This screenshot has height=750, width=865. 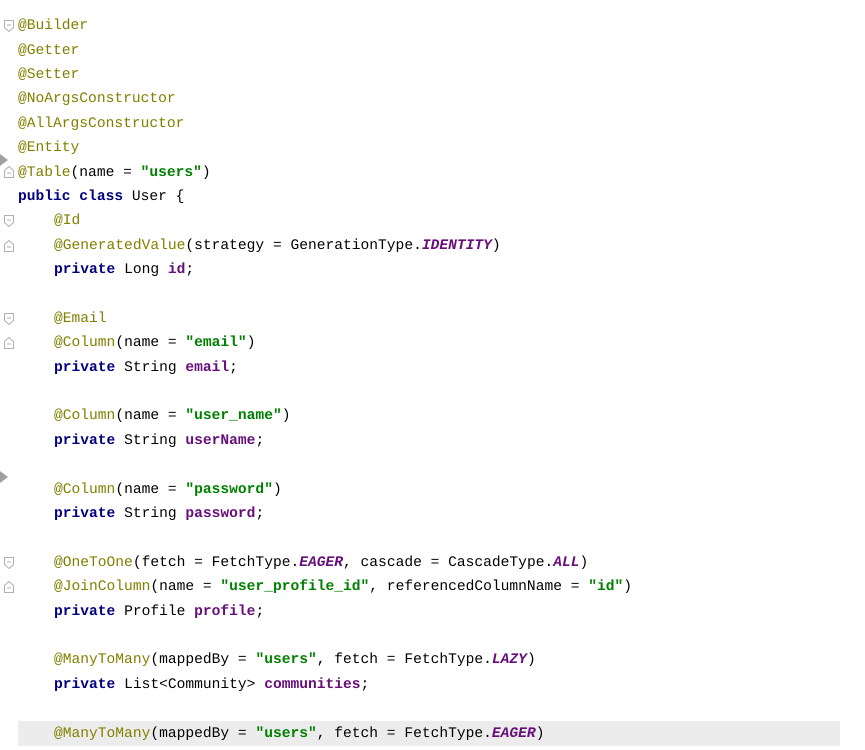 What do you see at coordinates (321, 563) in the screenshot?
I see `code-line: @OneToOne(fetch = FetchType.EAGER, cascade = CascadeType.ALL)` at bounding box center [321, 563].